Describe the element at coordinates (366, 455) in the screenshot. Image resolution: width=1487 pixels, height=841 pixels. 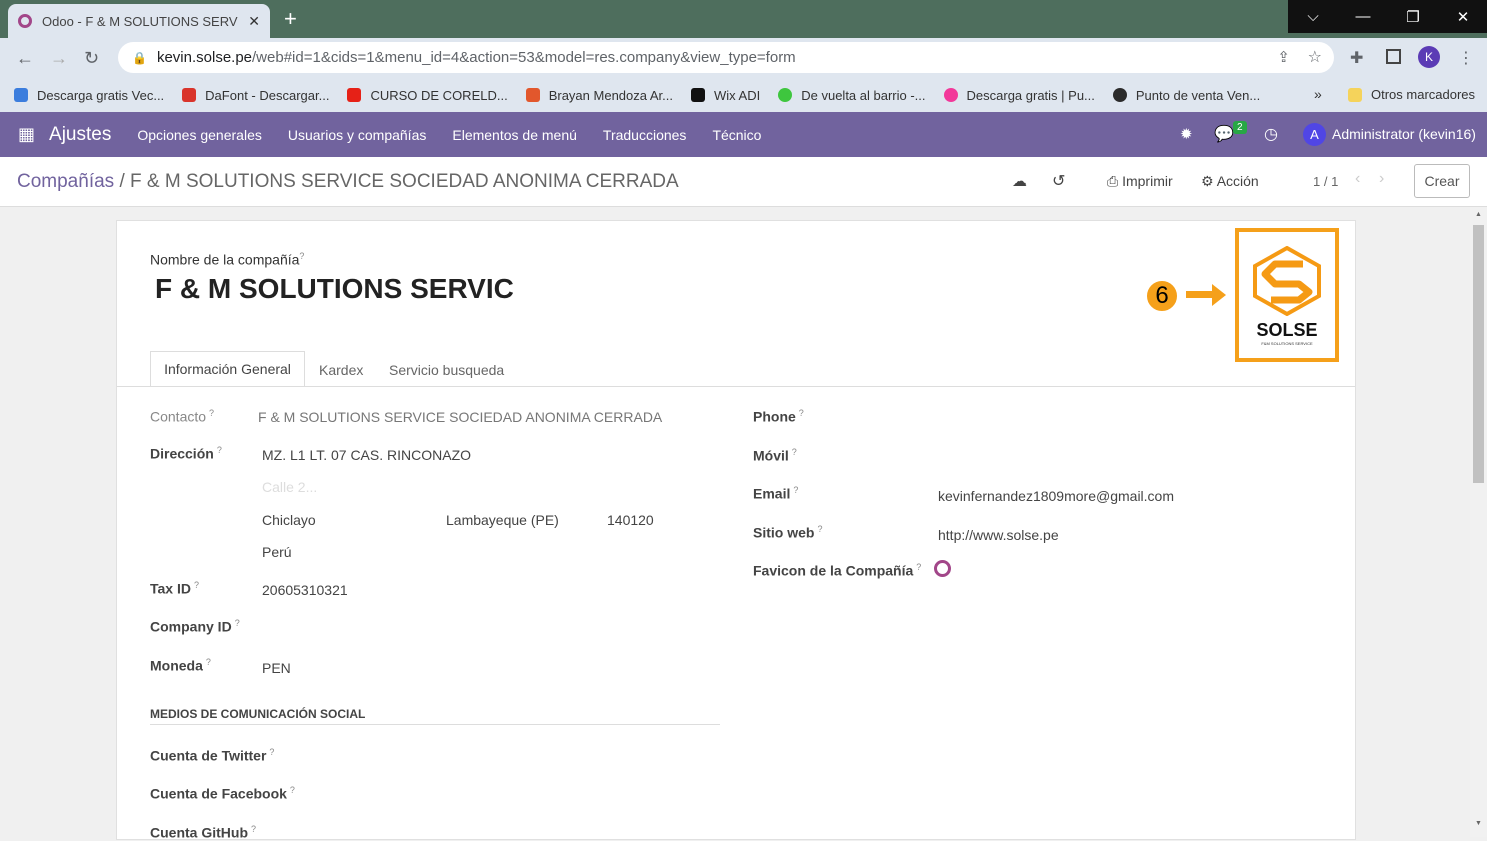
I see `street-field: MZ. L1 LT. 07 CAS. RINCONAZO` at that location.